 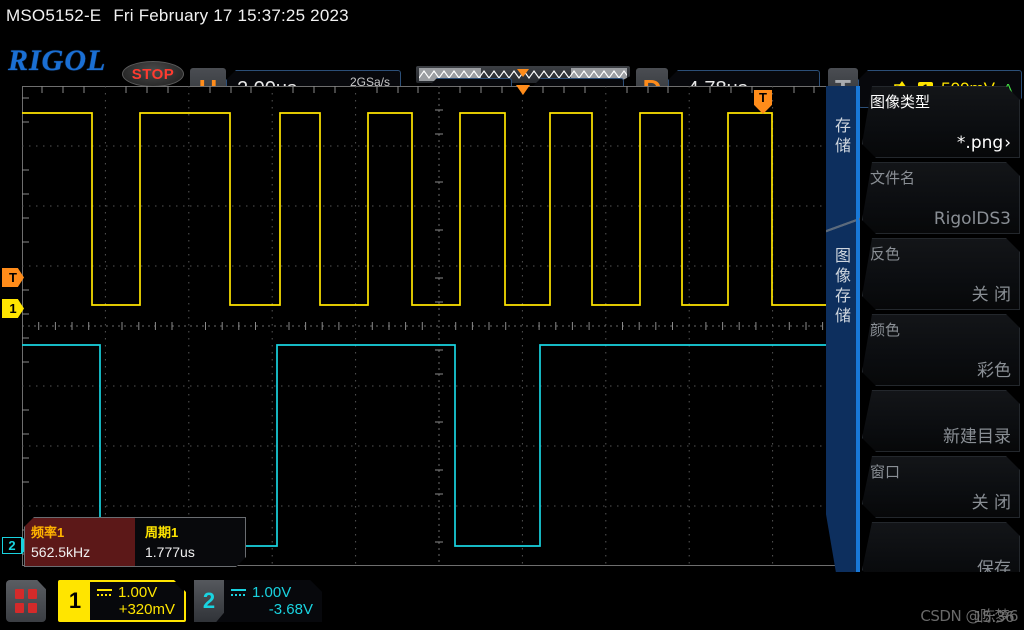 What do you see at coordinates (941, 421) in the screenshot?
I see `menu-item-new-folder: 新建目录` at bounding box center [941, 421].